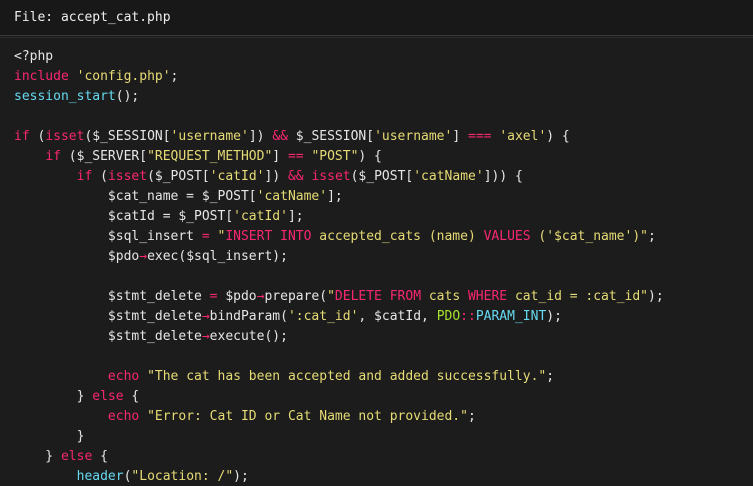 Image resolution: width=753 pixels, height=486 pixels. Describe the element at coordinates (383, 57) in the screenshot. I see `code-line: <?php` at that location.